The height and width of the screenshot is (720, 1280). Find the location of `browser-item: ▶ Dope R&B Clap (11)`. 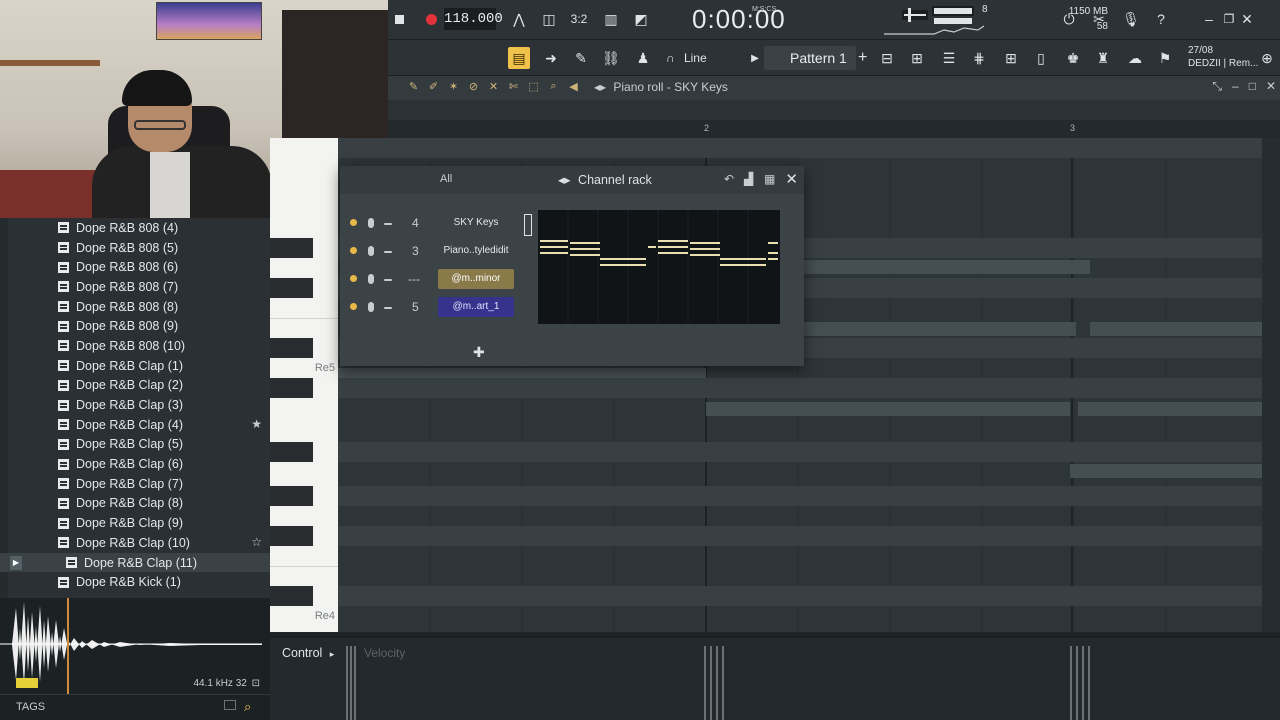

browser-item: ▶ Dope R&B Clap (11) is located at coordinates (135, 562).